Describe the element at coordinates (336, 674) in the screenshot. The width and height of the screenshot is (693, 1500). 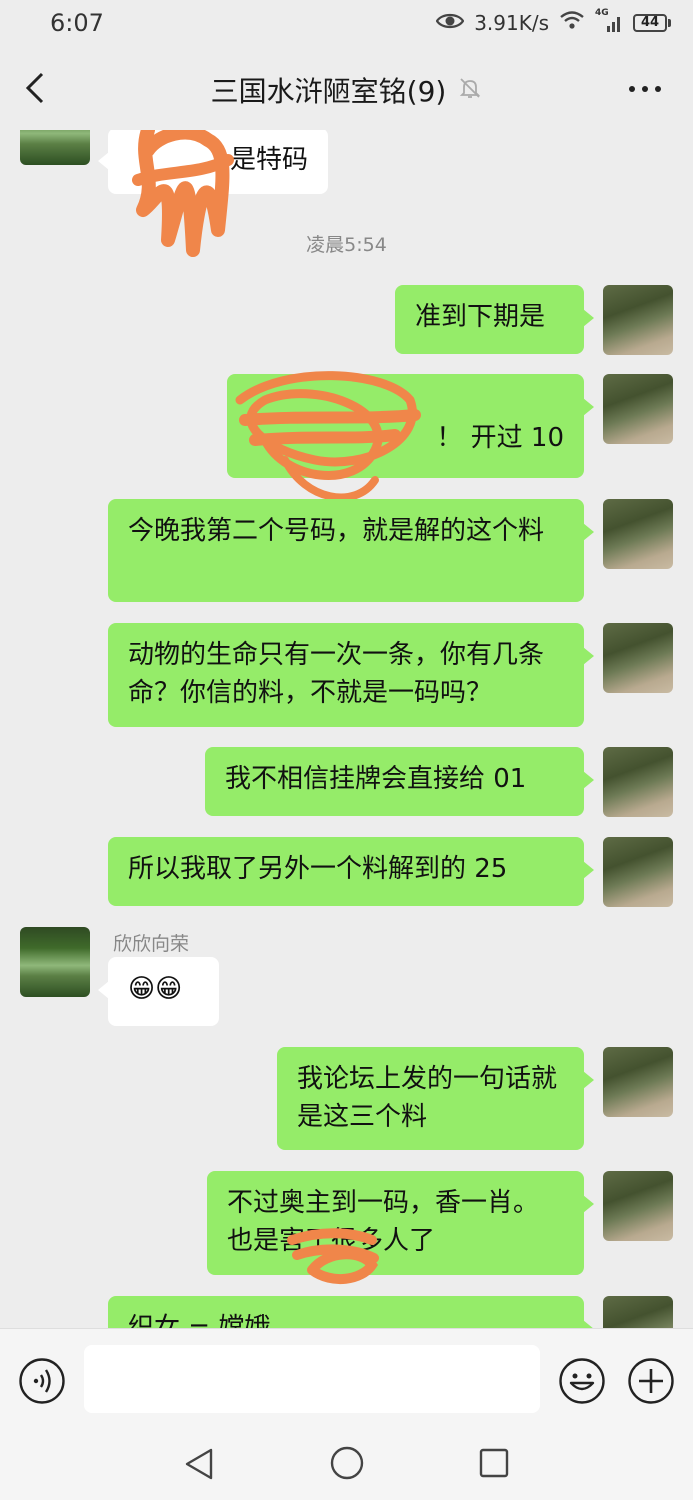
I see `message-text: 动物的生命只有一次一条，你有几条命？你信的料，不就是一码吗？` at that location.